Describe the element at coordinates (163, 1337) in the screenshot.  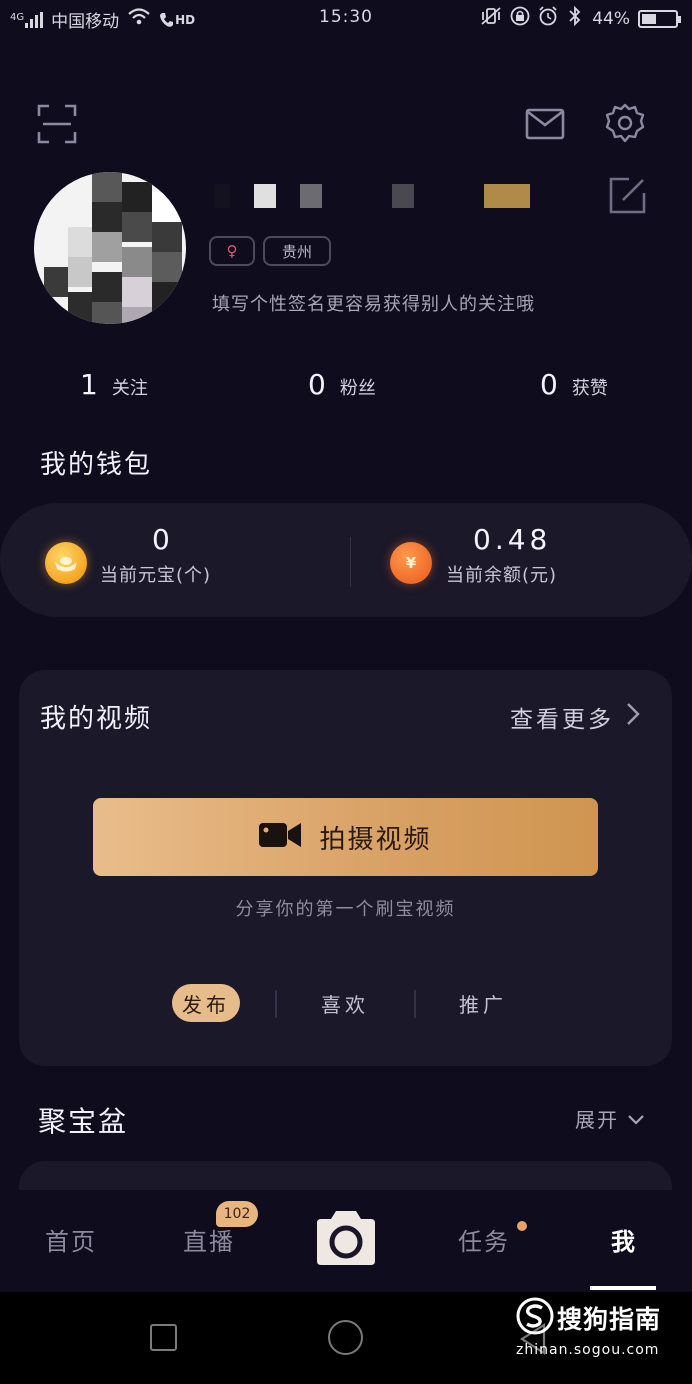
I see `recents-button` at that location.